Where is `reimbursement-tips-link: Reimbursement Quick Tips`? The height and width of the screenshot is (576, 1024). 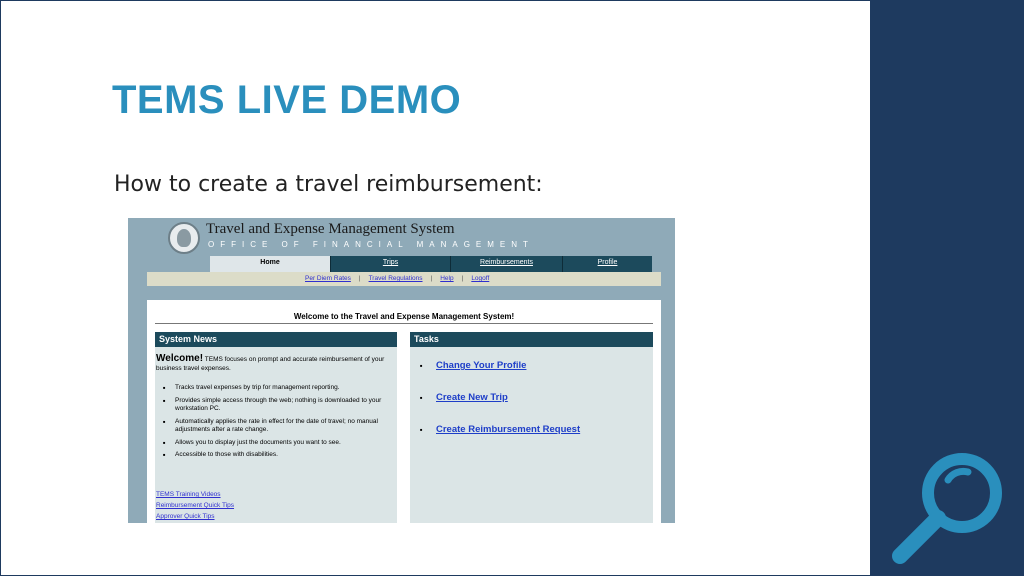 reimbursement-tips-link: Reimbursement Quick Tips is located at coordinates (195, 505).